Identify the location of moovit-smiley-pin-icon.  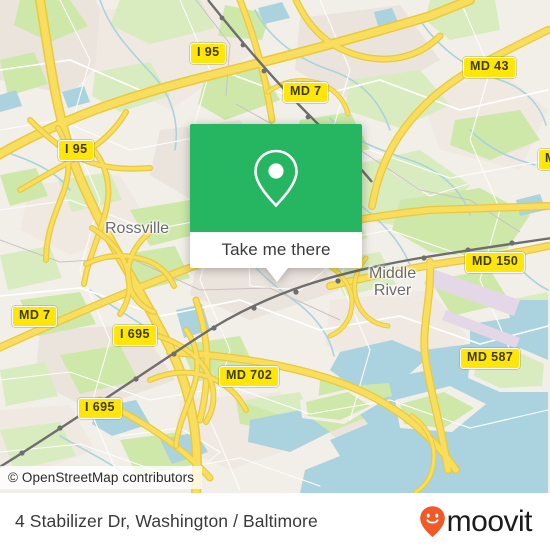
(432, 521).